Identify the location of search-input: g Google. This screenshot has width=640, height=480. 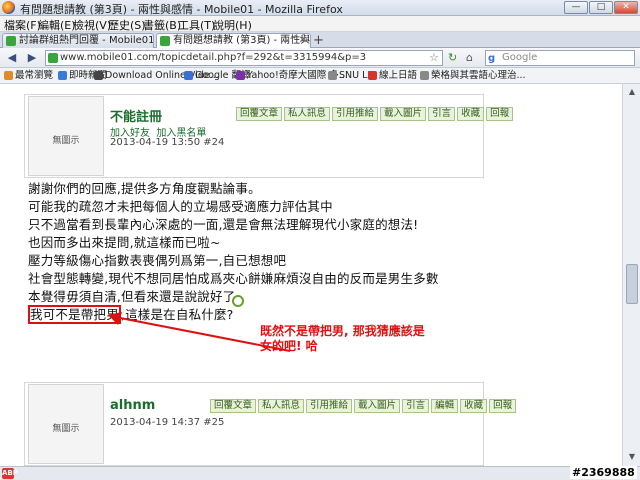
(560, 58).